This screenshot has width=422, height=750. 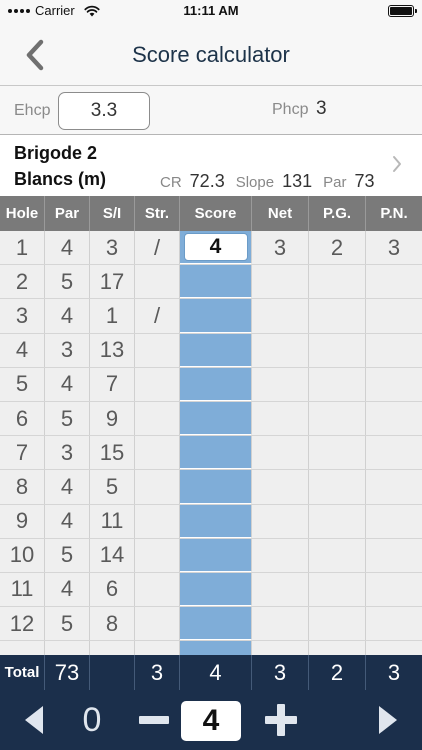 I want to click on table-row: 7 3 15, so click(x=211, y=453).